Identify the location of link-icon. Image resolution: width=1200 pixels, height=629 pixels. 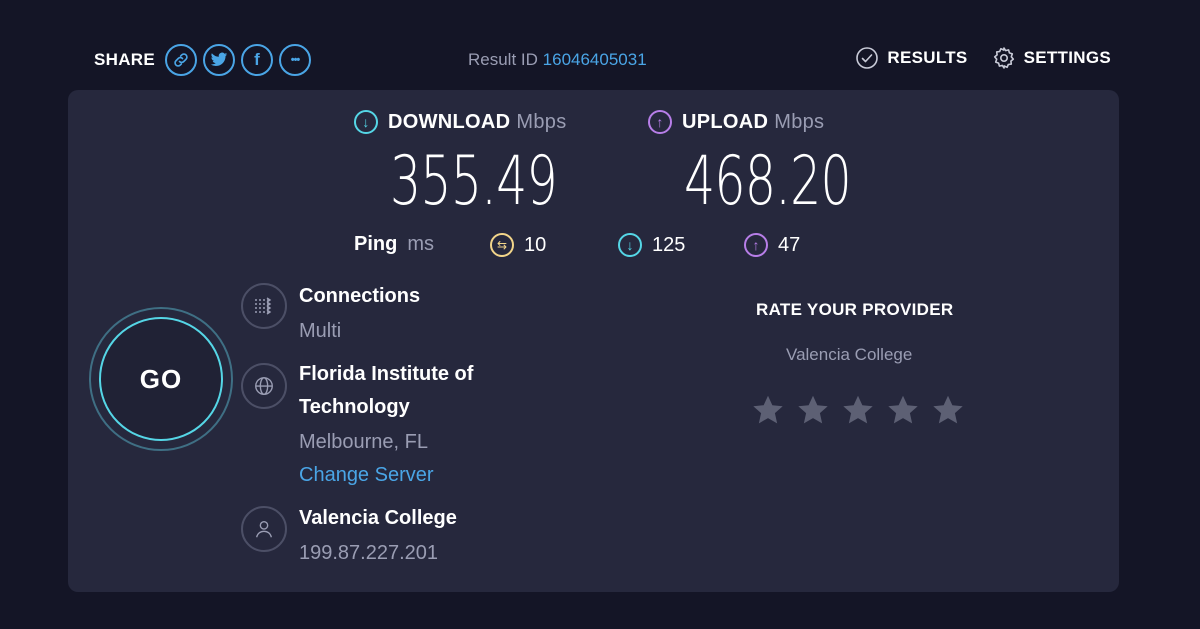
(181, 60).